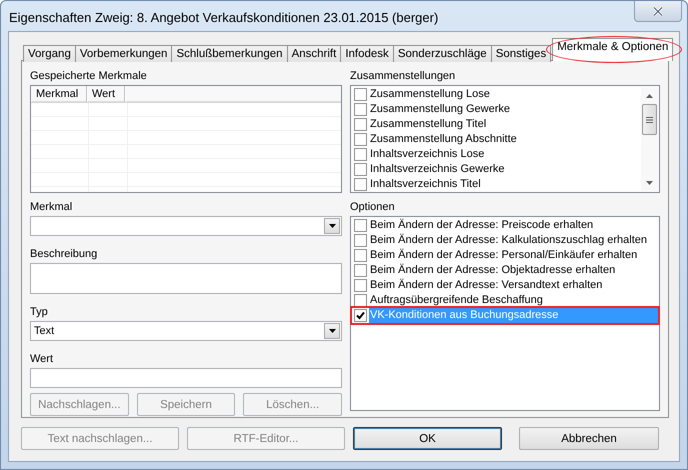 This screenshot has width=688, height=470. I want to click on tab: Schlußbemerkungen, so click(229, 53).